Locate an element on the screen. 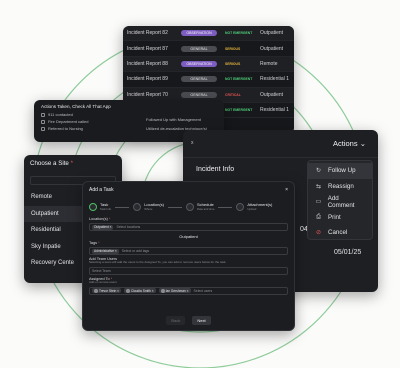 The width and height of the screenshot is (400, 368). step-sublabel: Task Info is located at coordinates (106, 209).